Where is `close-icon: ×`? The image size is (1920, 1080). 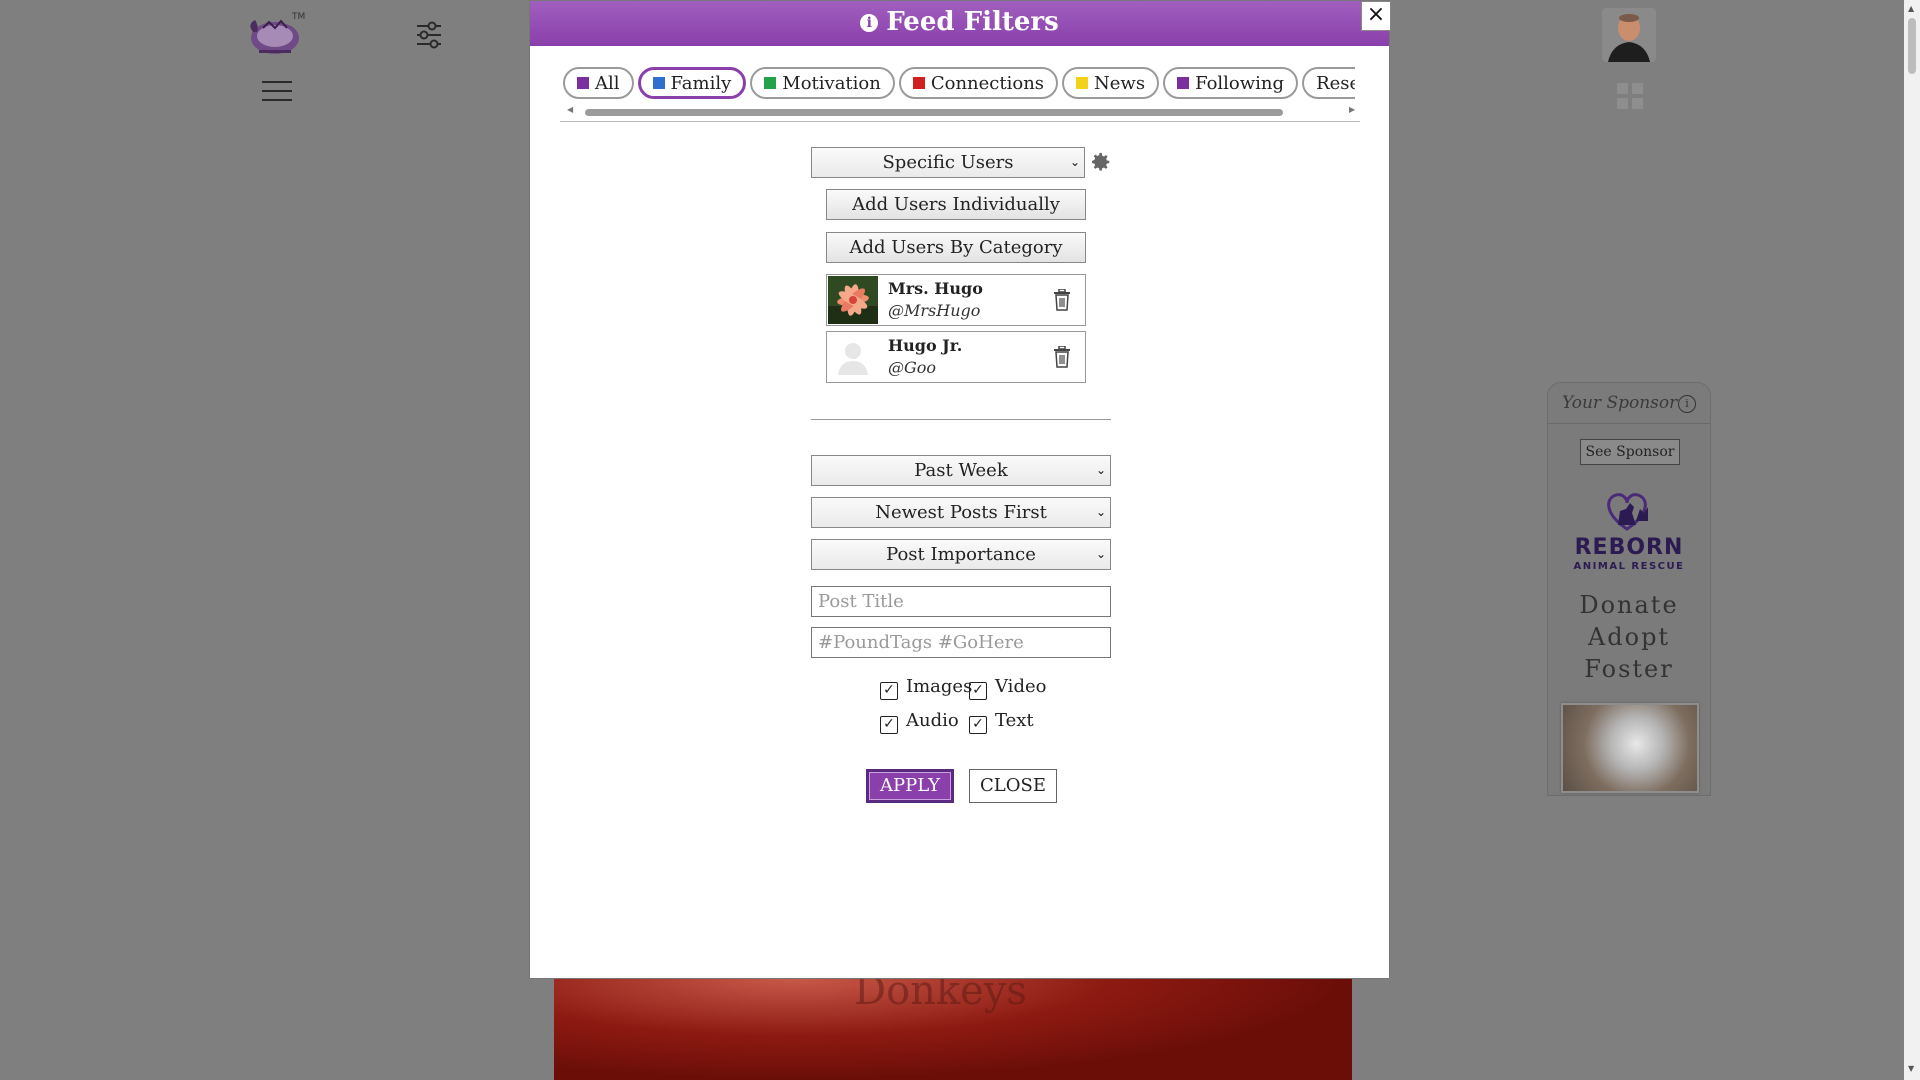
close-icon: × is located at coordinates (1376, 16).